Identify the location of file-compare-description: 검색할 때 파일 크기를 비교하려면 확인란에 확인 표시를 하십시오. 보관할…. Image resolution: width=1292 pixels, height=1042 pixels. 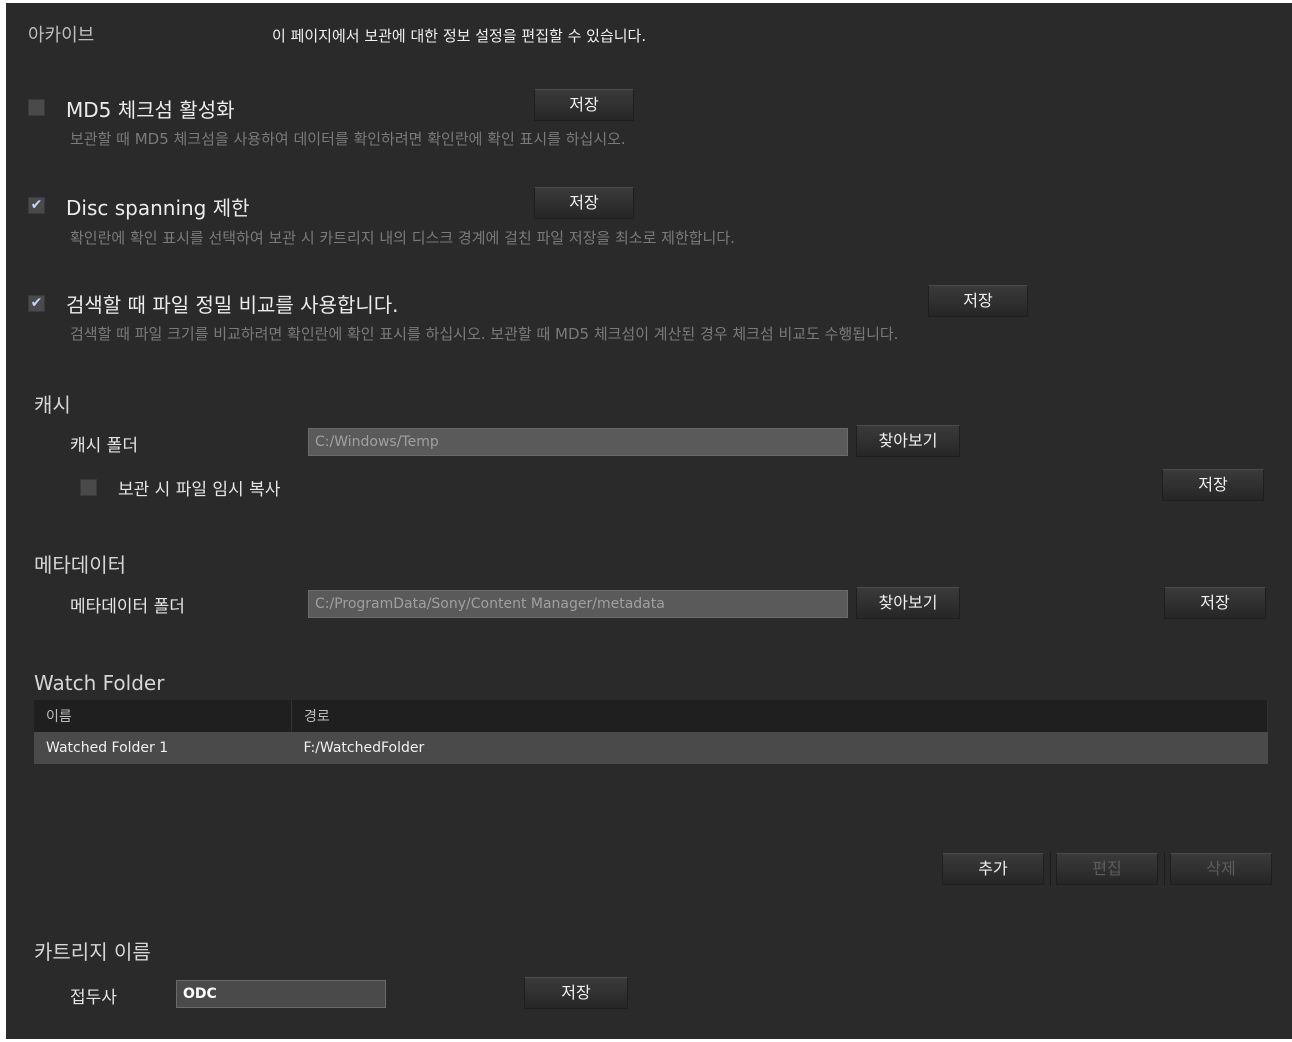
(484, 334).